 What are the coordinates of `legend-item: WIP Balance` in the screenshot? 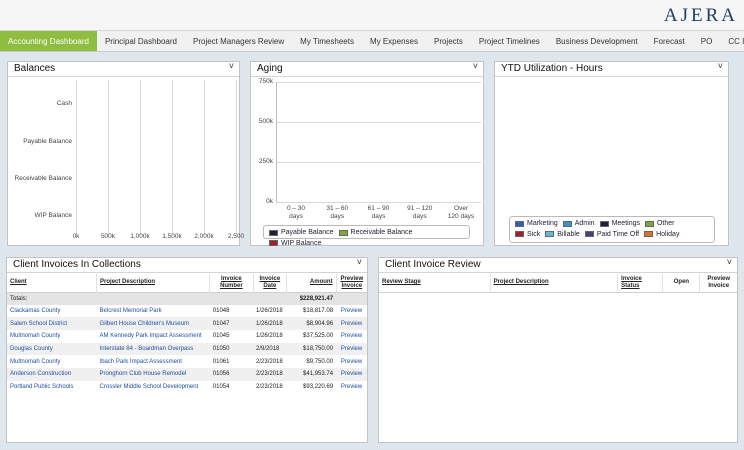 It's located at (295, 243).